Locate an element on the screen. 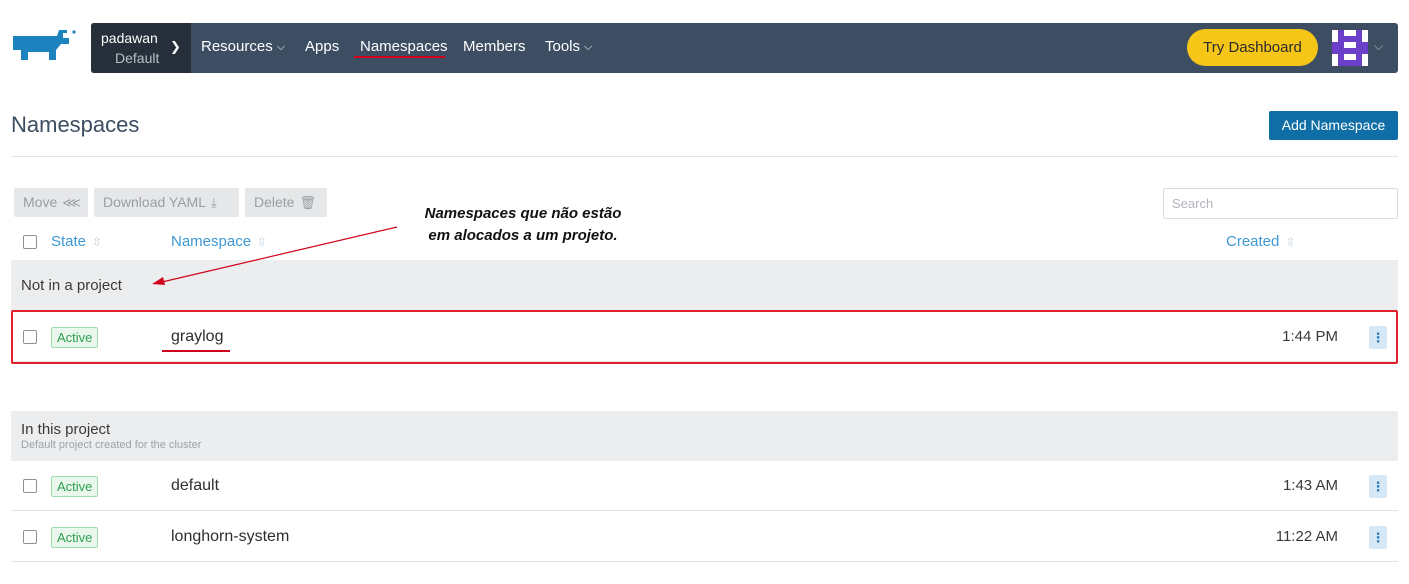 Image resolution: width=1409 pixels, height=584 pixels. nav-item-apps: Apps is located at coordinates (322, 46).